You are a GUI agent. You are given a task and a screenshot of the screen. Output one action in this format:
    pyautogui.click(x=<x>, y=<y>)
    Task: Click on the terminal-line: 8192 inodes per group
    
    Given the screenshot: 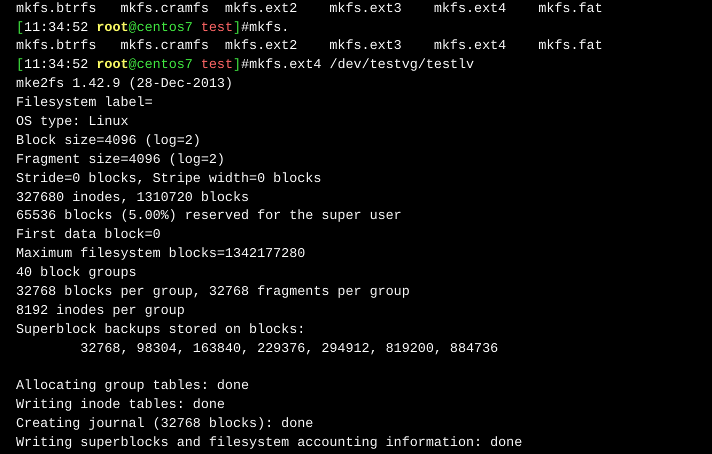 What is the action you would take?
    pyautogui.click(x=101, y=311)
    